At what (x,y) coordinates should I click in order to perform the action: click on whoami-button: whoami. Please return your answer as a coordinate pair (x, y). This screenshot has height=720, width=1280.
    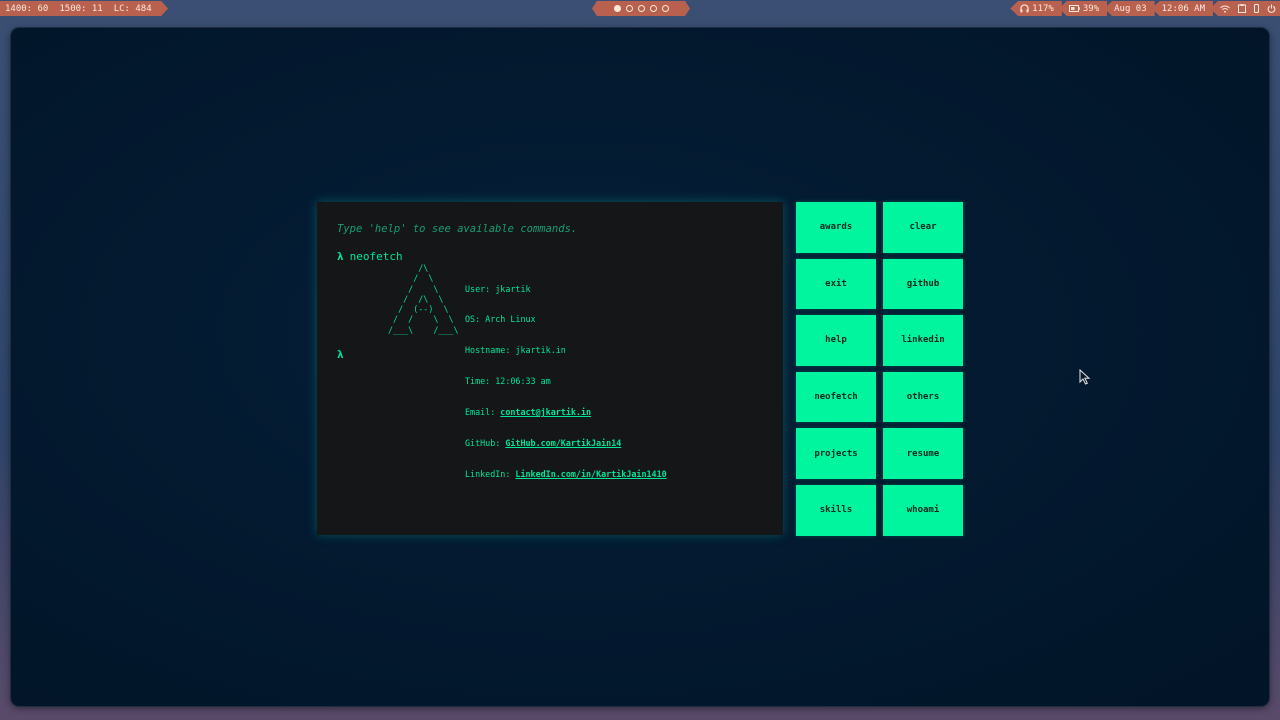
    Looking at the image, I should click on (923, 510).